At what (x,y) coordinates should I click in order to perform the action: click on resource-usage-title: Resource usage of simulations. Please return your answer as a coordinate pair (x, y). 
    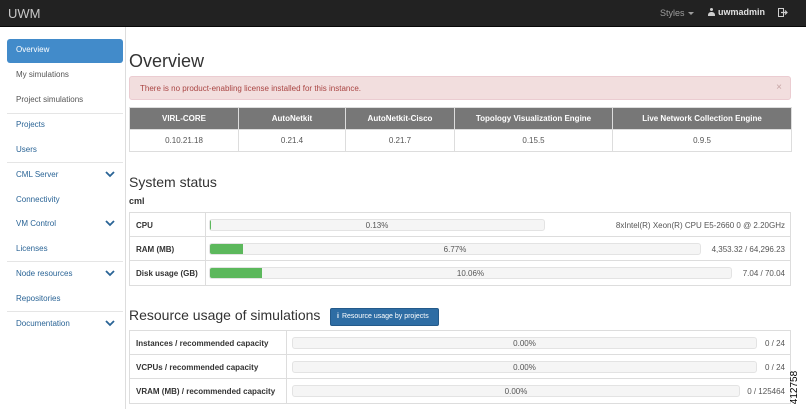
    Looking at the image, I should click on (225, 315).